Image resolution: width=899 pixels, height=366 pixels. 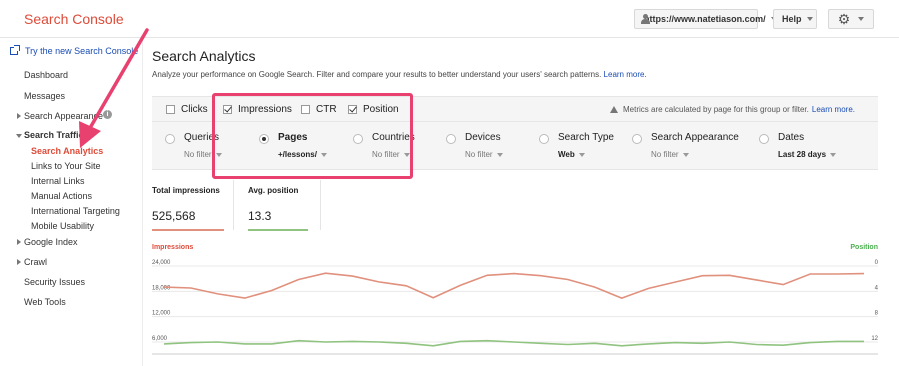 I want to click on help-button: Help, so click(x=795, y=19).